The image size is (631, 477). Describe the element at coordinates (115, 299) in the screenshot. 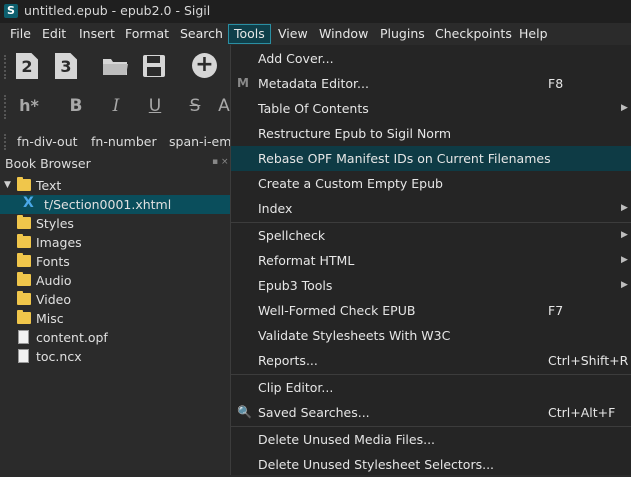

I see `tree-folder-video: Video` at that location.